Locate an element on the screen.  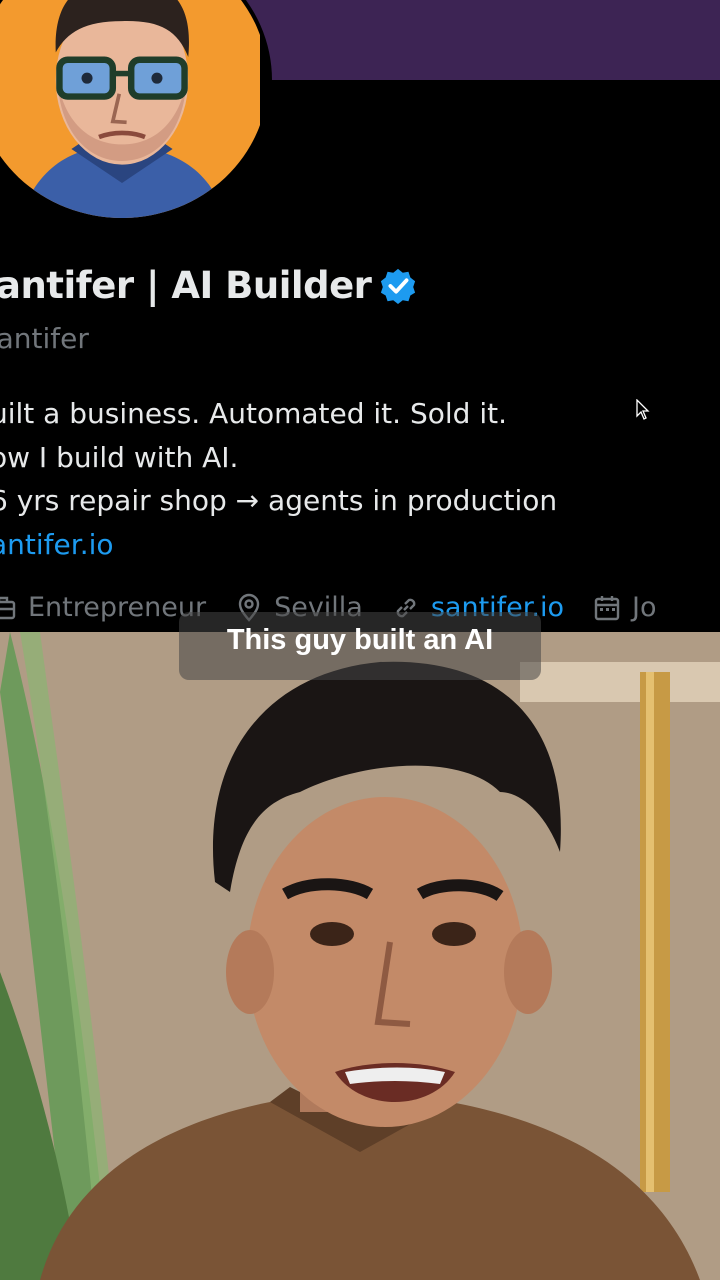
meta-joined: Jo is located at coordinates (624, 607).